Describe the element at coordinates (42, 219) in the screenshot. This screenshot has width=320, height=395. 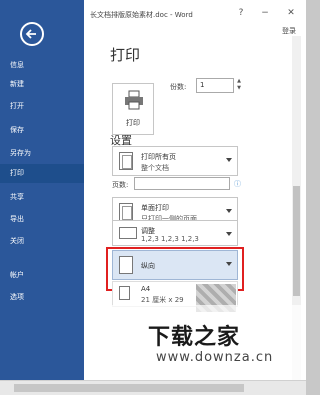
I see `sidebar-item-export: 导出` at that location.